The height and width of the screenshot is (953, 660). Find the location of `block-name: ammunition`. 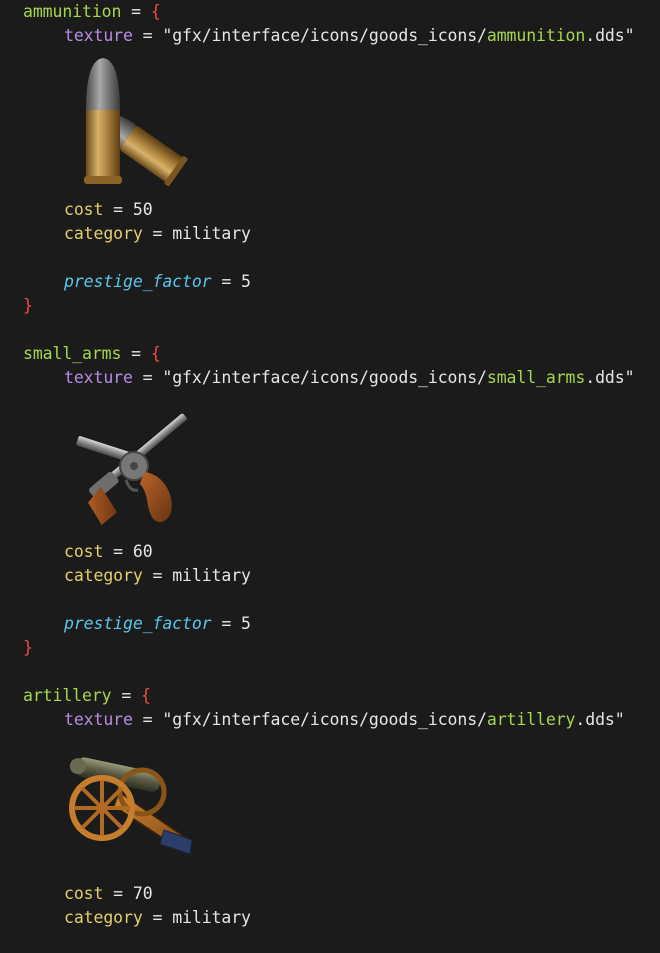

block-name: ammunition is located at coordinates (72, 11).